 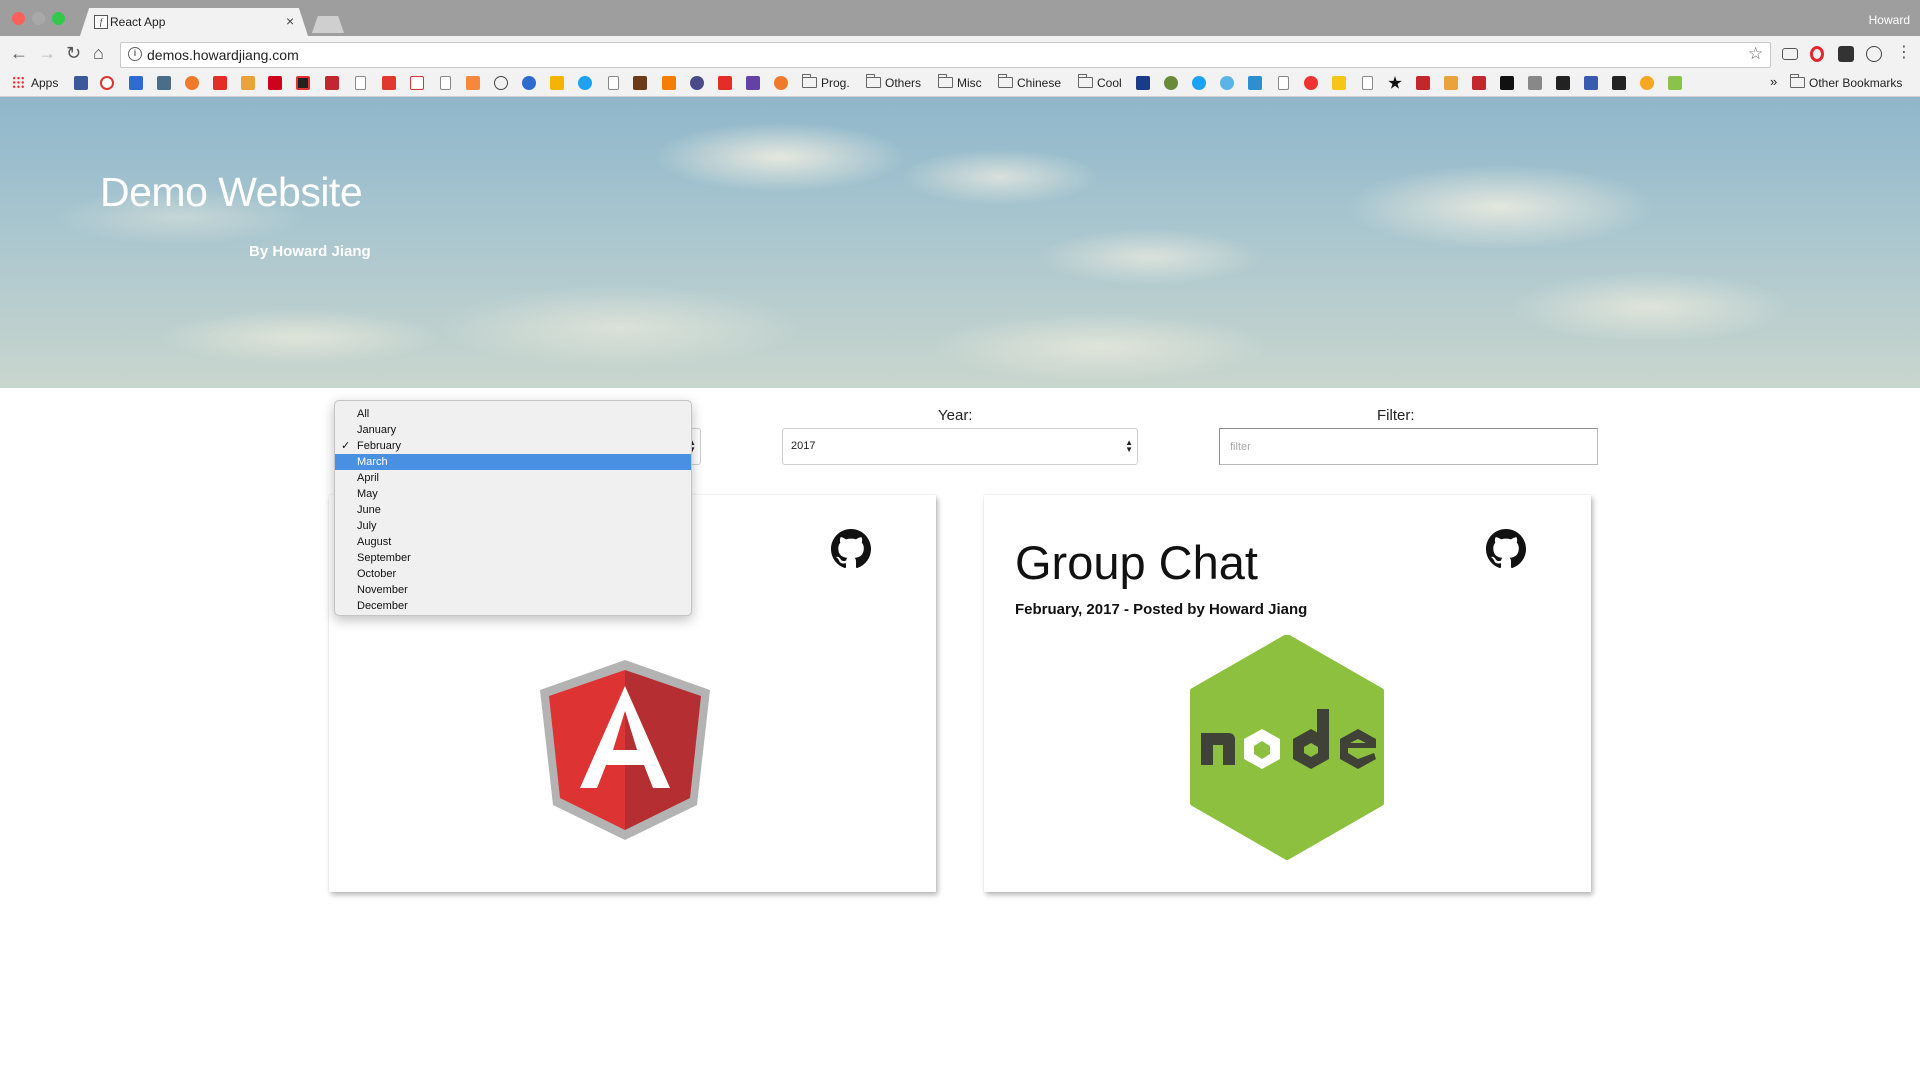 I want to click on month-option-november: November, so click(x=513, y=590).